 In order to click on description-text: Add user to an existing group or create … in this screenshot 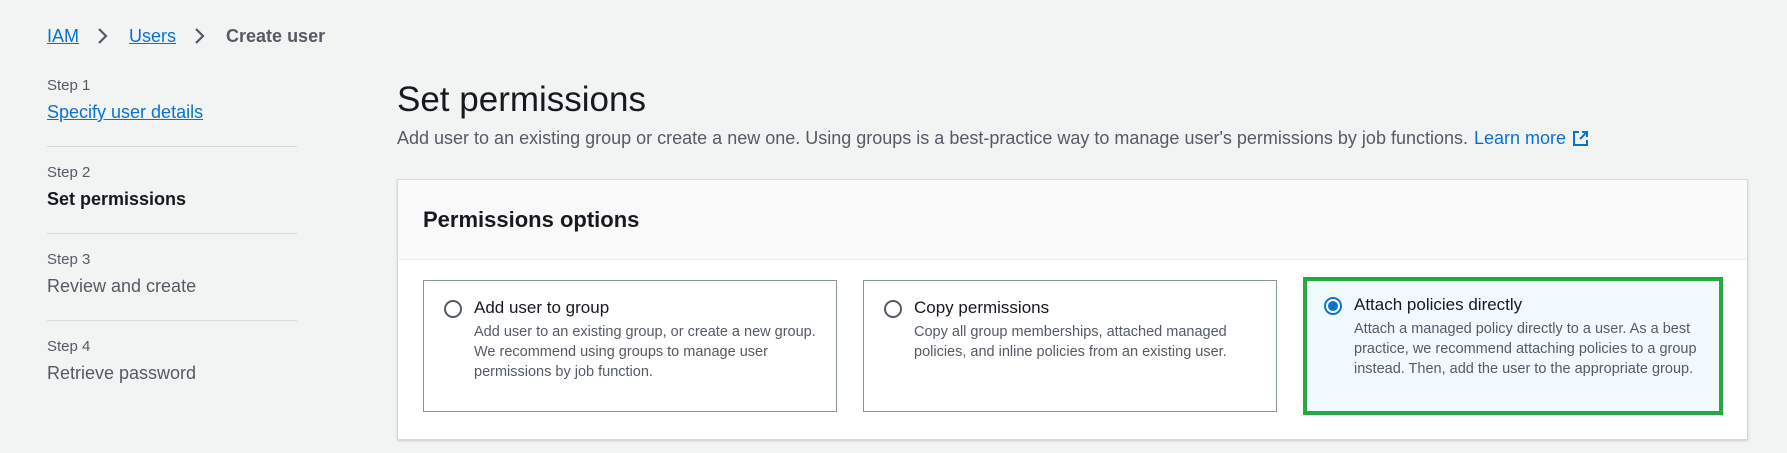, I will do `click(932, 138)`.